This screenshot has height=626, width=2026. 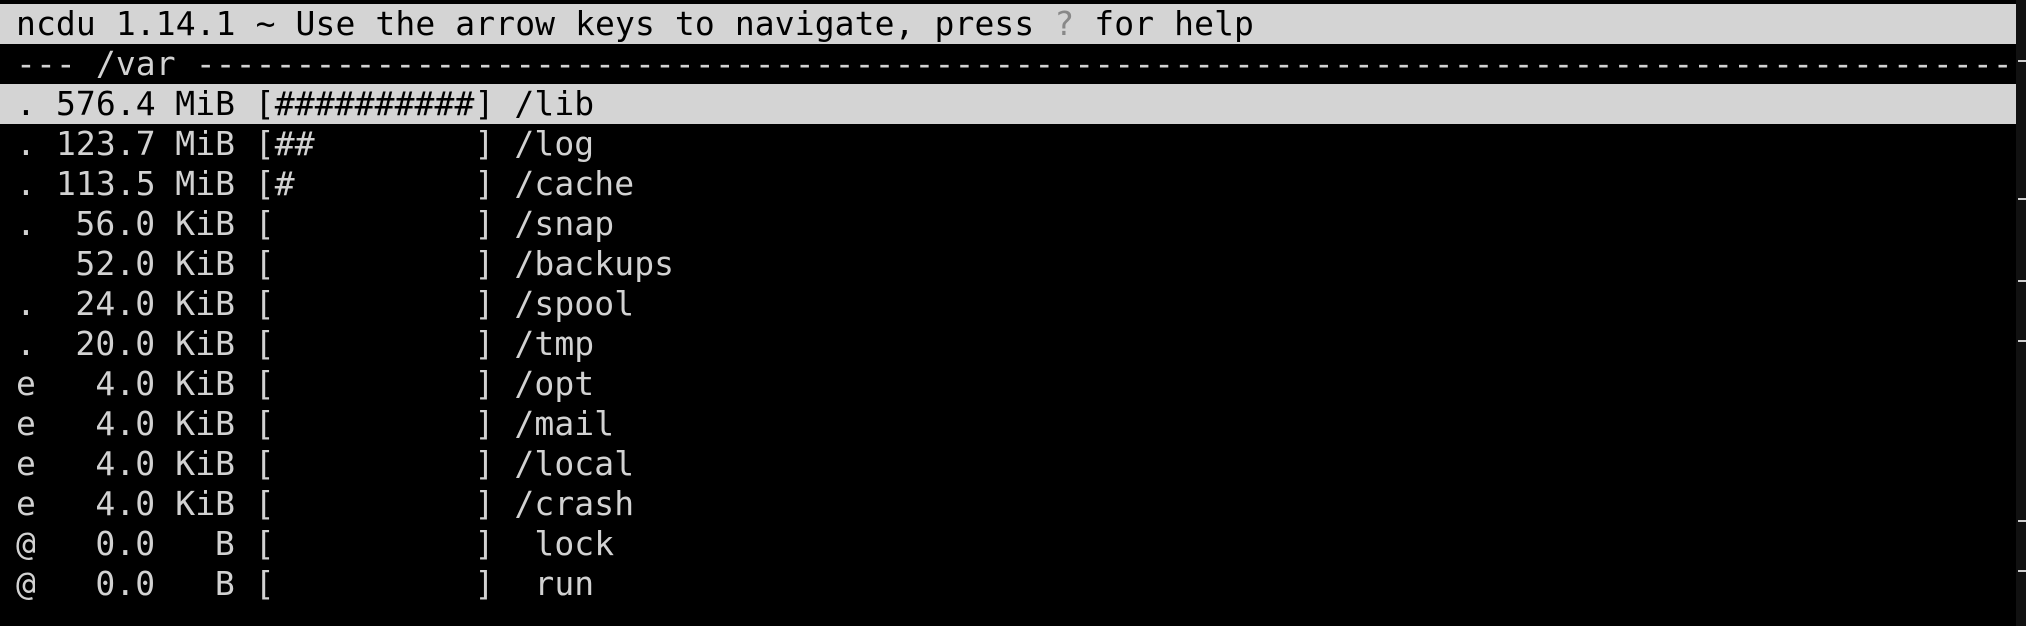 I want to click on list-item: e 4.0 KiB [ ] /mail, so click(x=1008, y=424).